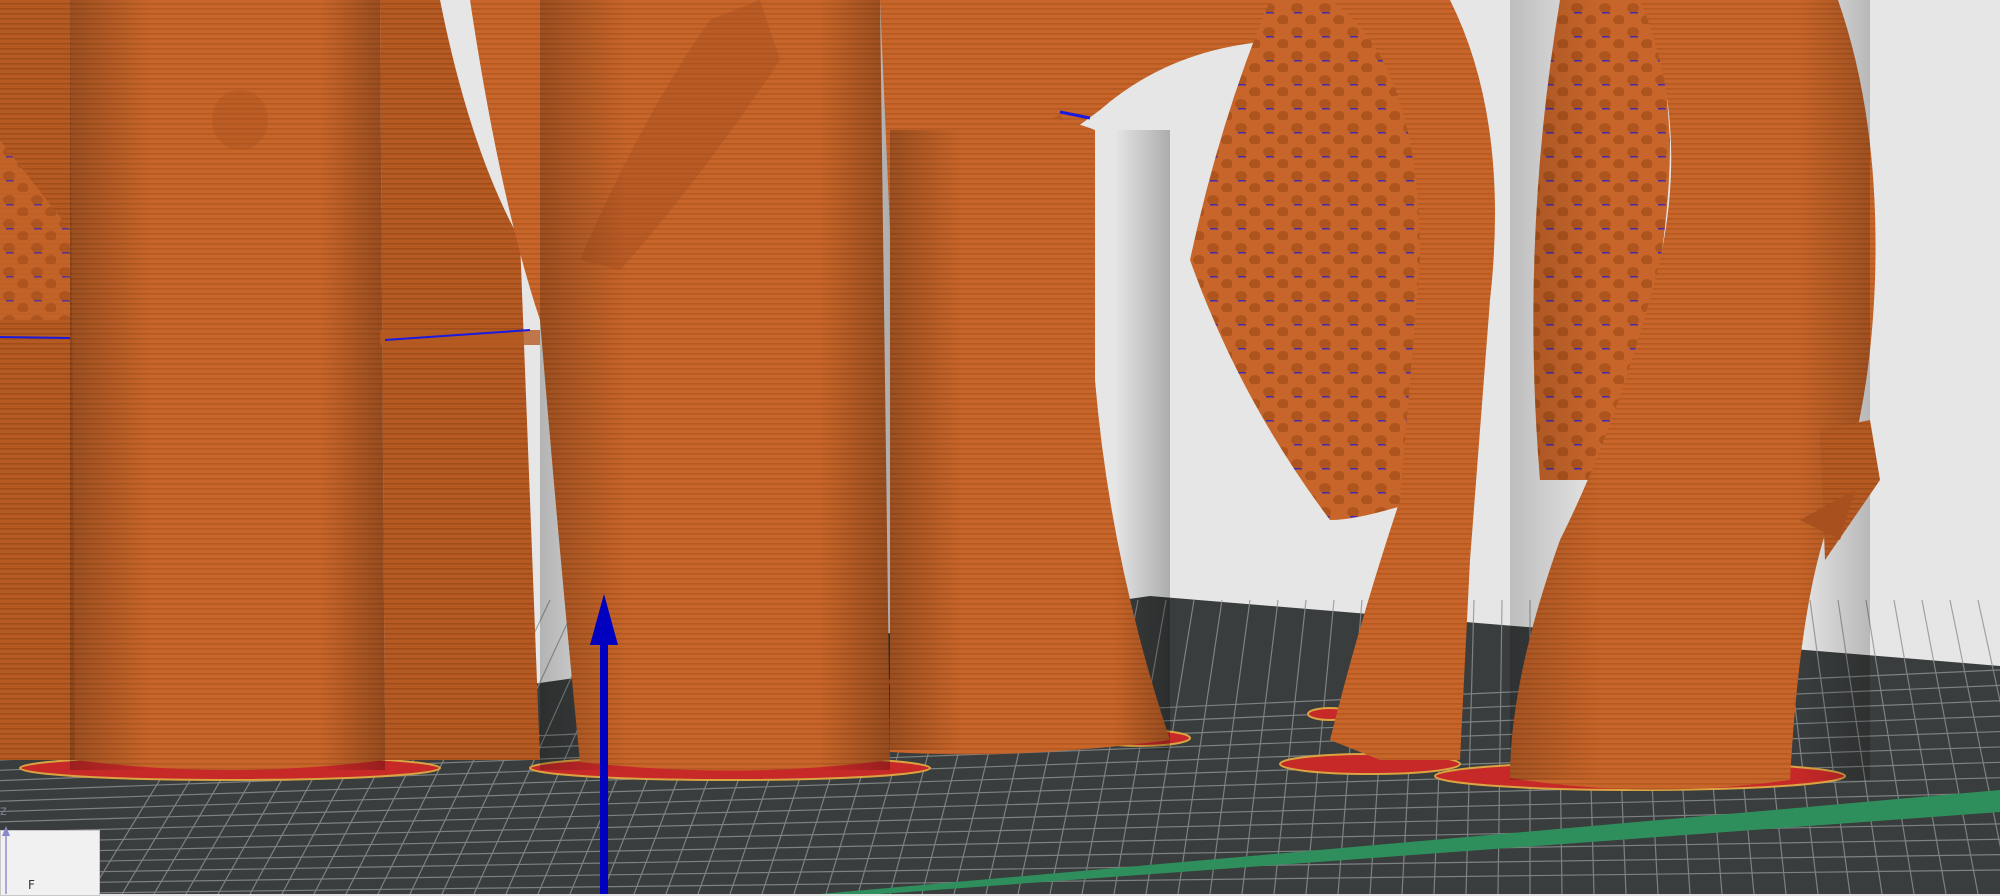 The width and height of the screenshot is (2000, 896). I want to click on view-orientation-widget: z F, so click(50, 850).